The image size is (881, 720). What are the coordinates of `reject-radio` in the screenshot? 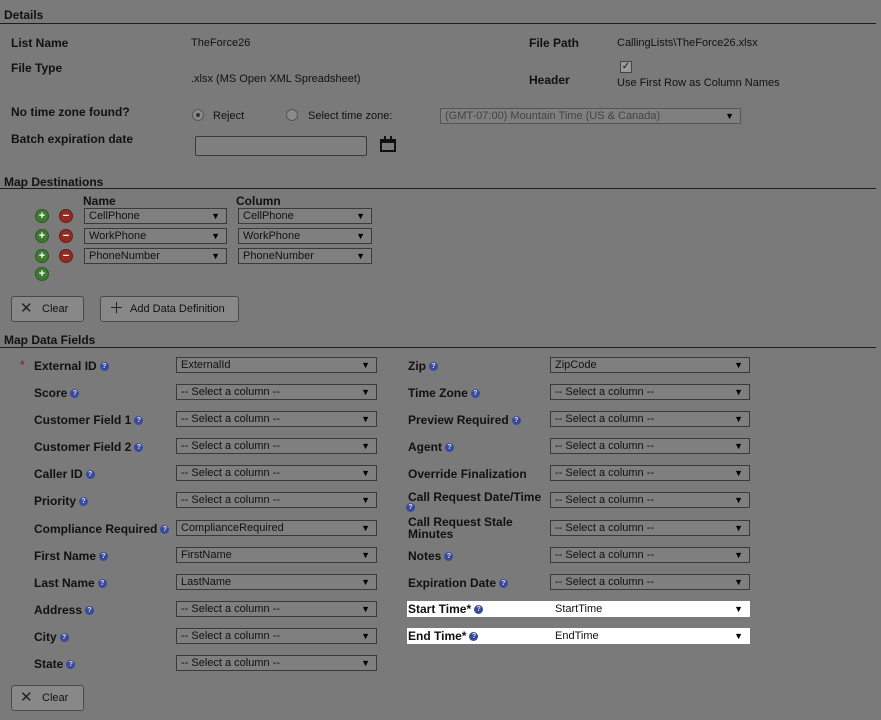 It's located at (198, 115).